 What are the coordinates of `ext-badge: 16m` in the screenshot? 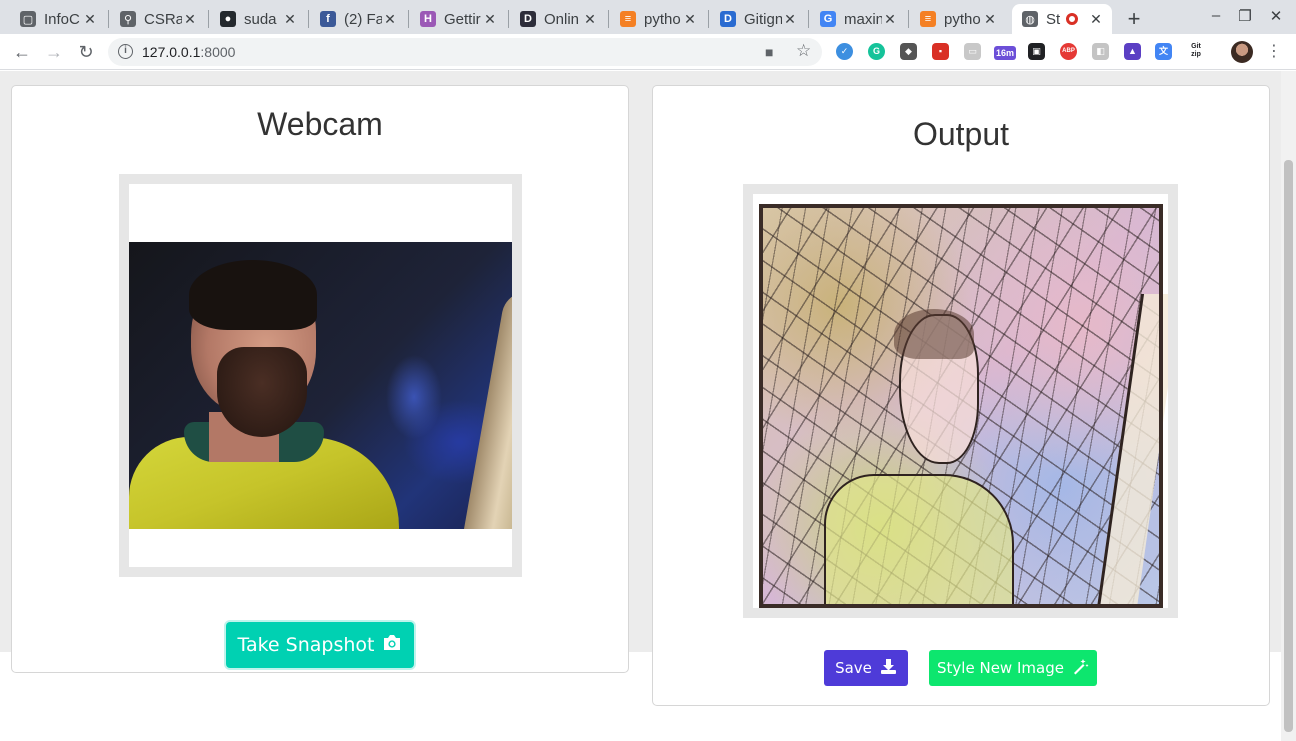 It's located at (1005, 53).